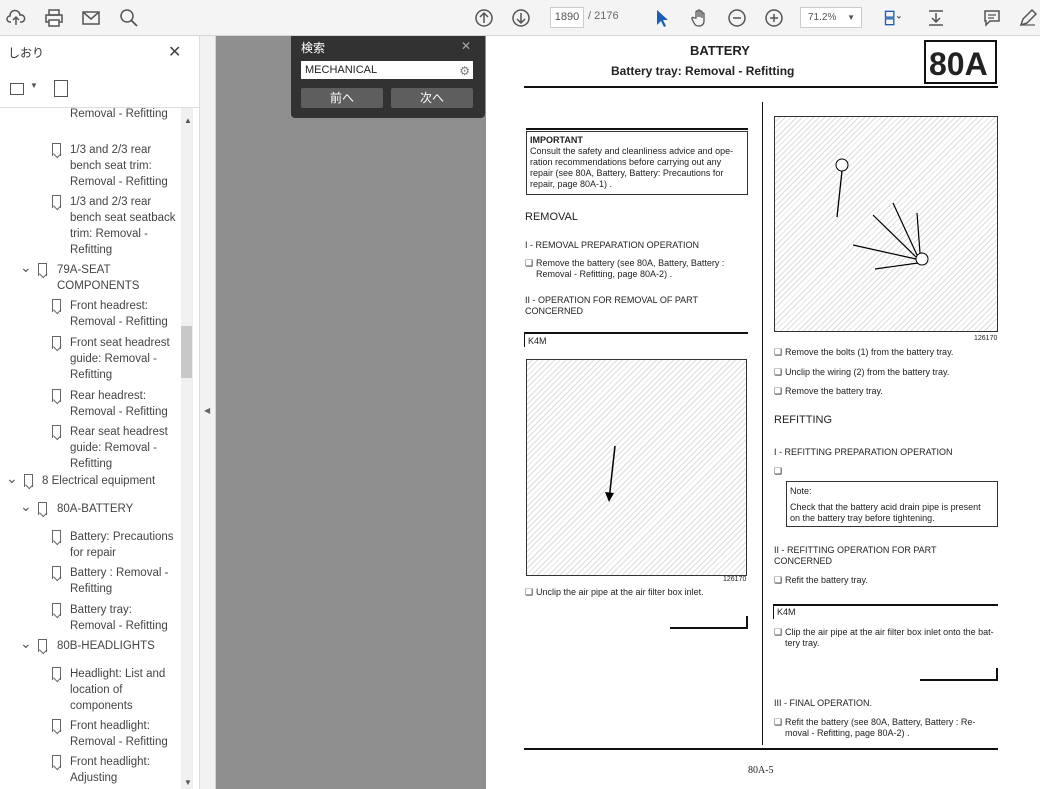  I want to click on bookmark-item: Front headlight: Removal - Refitting, so click(90, 734).